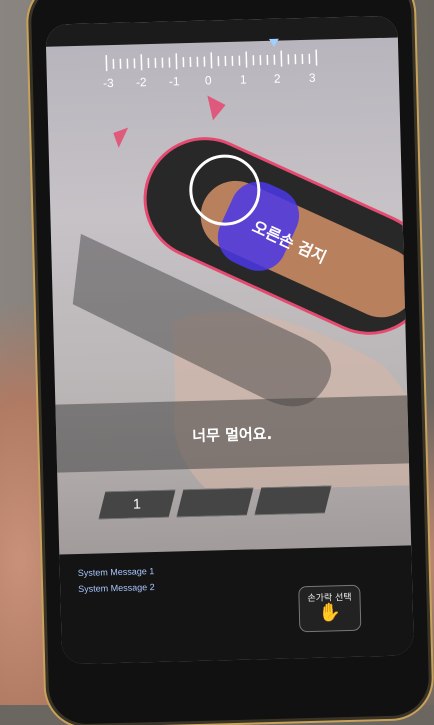 Image resolution: width=434 pixels, height=725 pixels. Describe the element at coordinates (274, 43) in the screenshot. I see `ruler-indicator-icon` at that location.